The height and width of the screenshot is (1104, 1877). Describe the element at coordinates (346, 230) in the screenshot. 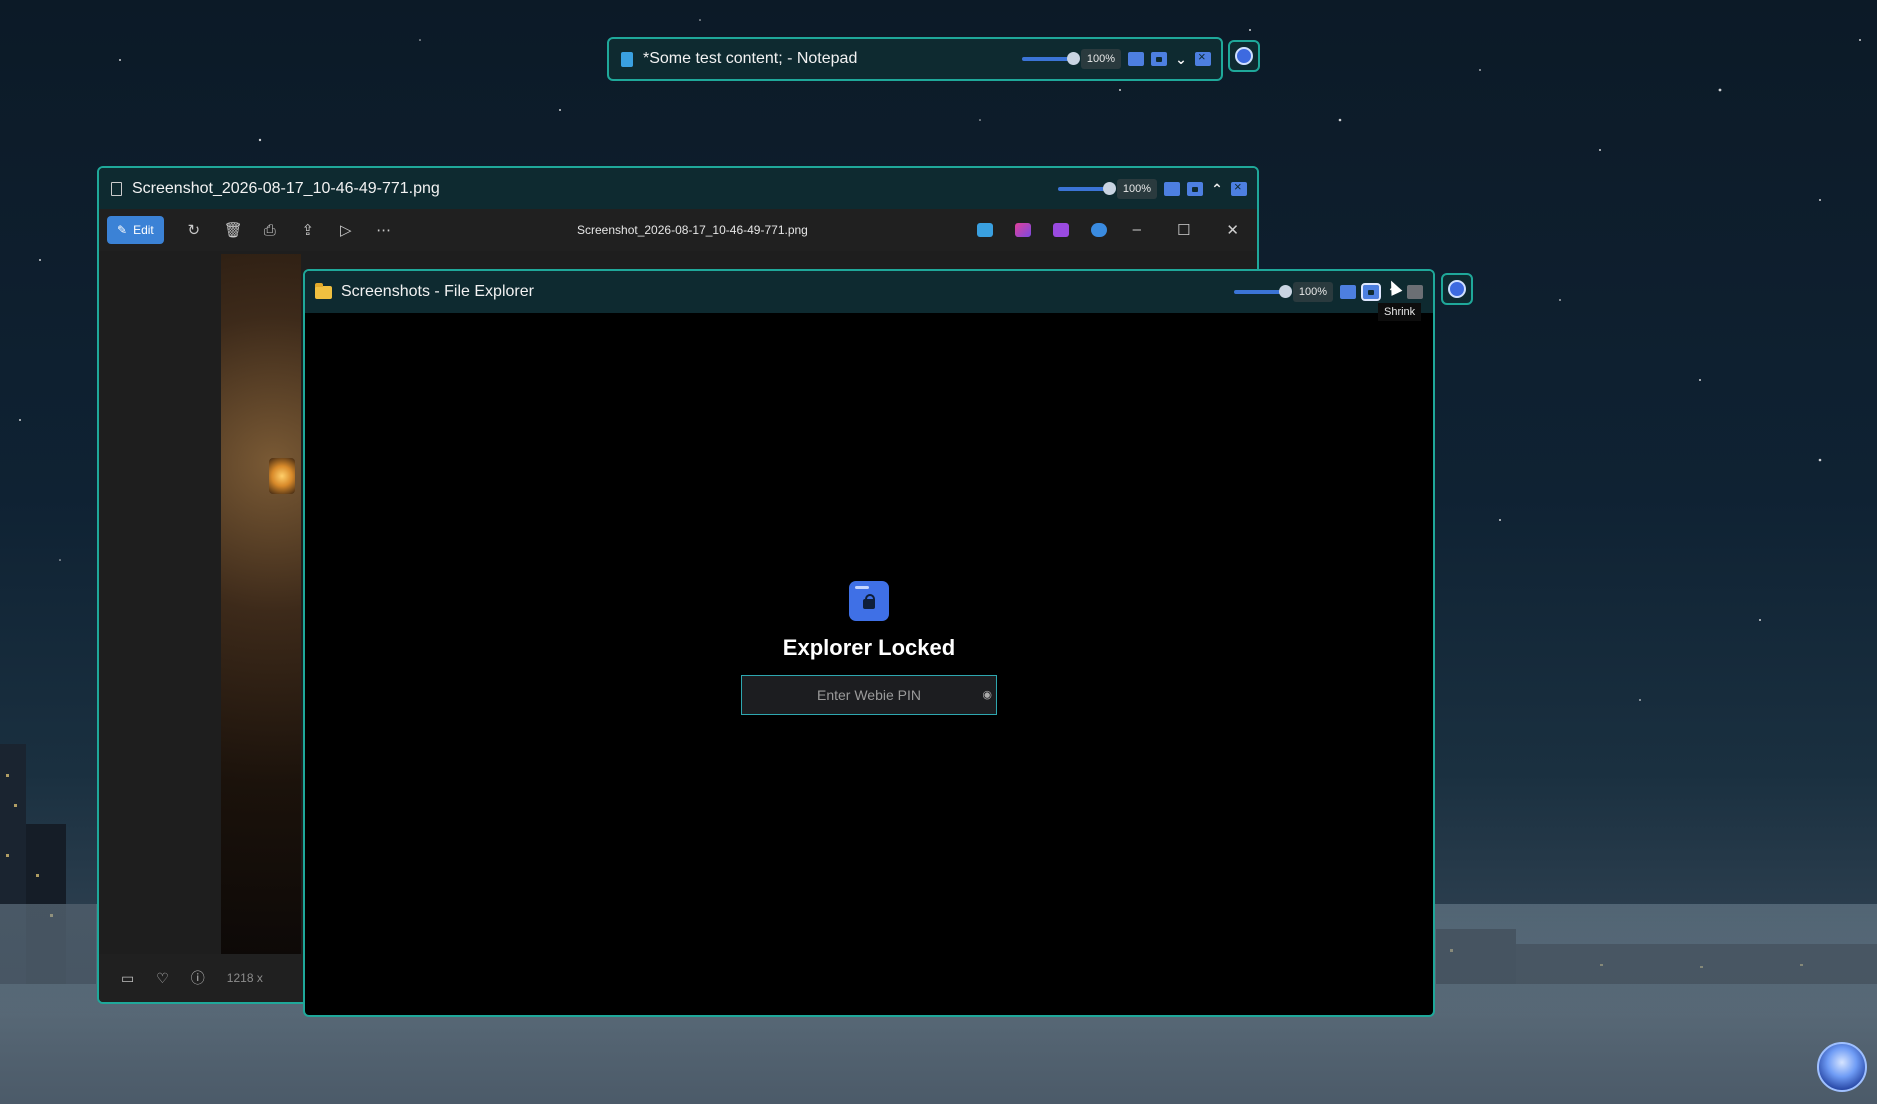

I see `slideshow-icon: ▷` at that location.